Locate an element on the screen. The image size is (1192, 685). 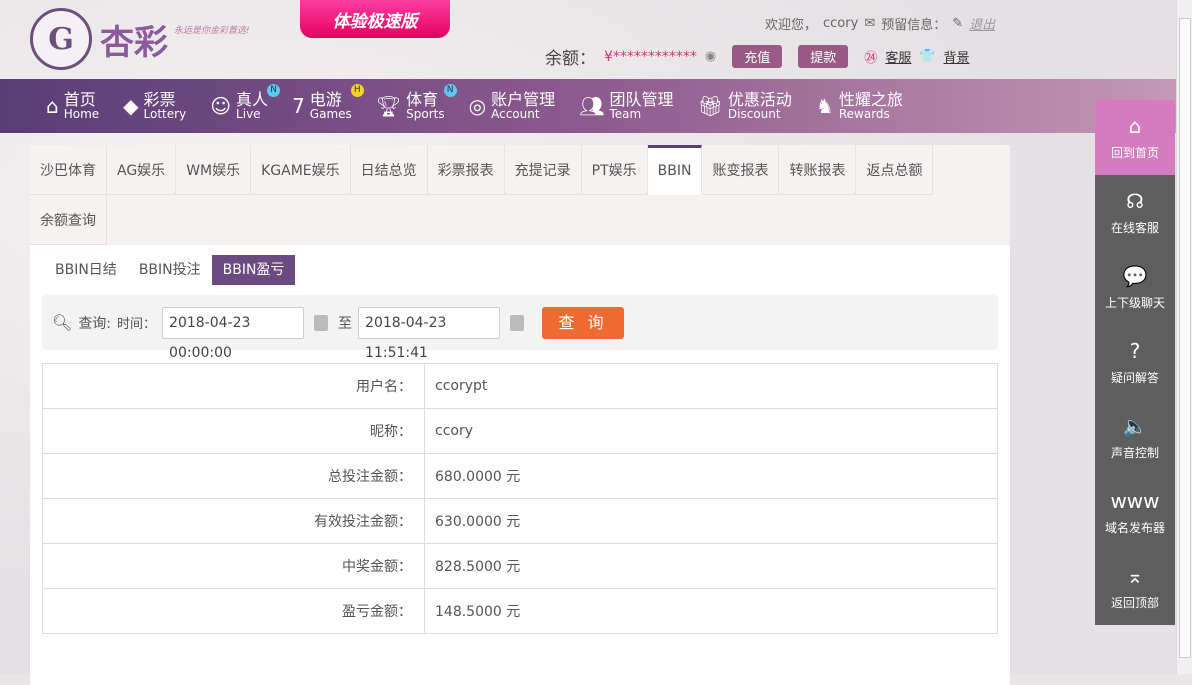
logo: G 杏彩 永远是你金彩首选! is located at coordinates (140, 39).